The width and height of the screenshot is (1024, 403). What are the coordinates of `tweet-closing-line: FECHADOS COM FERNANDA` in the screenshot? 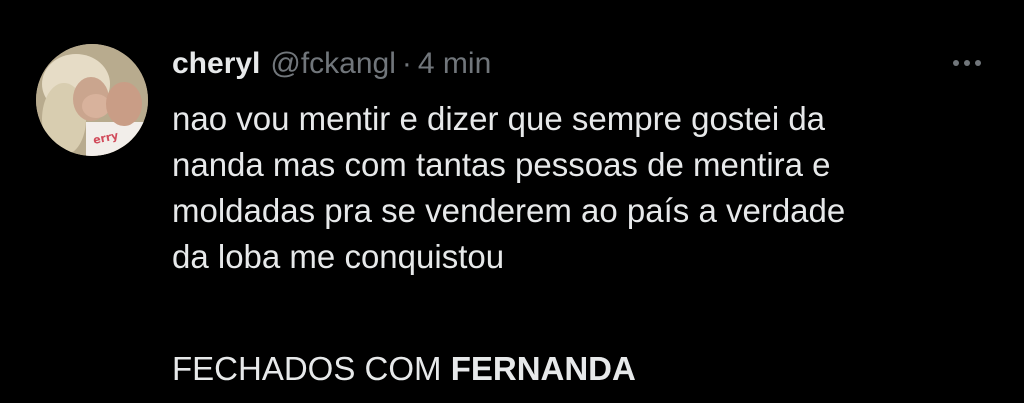 It's located at (404, 369).